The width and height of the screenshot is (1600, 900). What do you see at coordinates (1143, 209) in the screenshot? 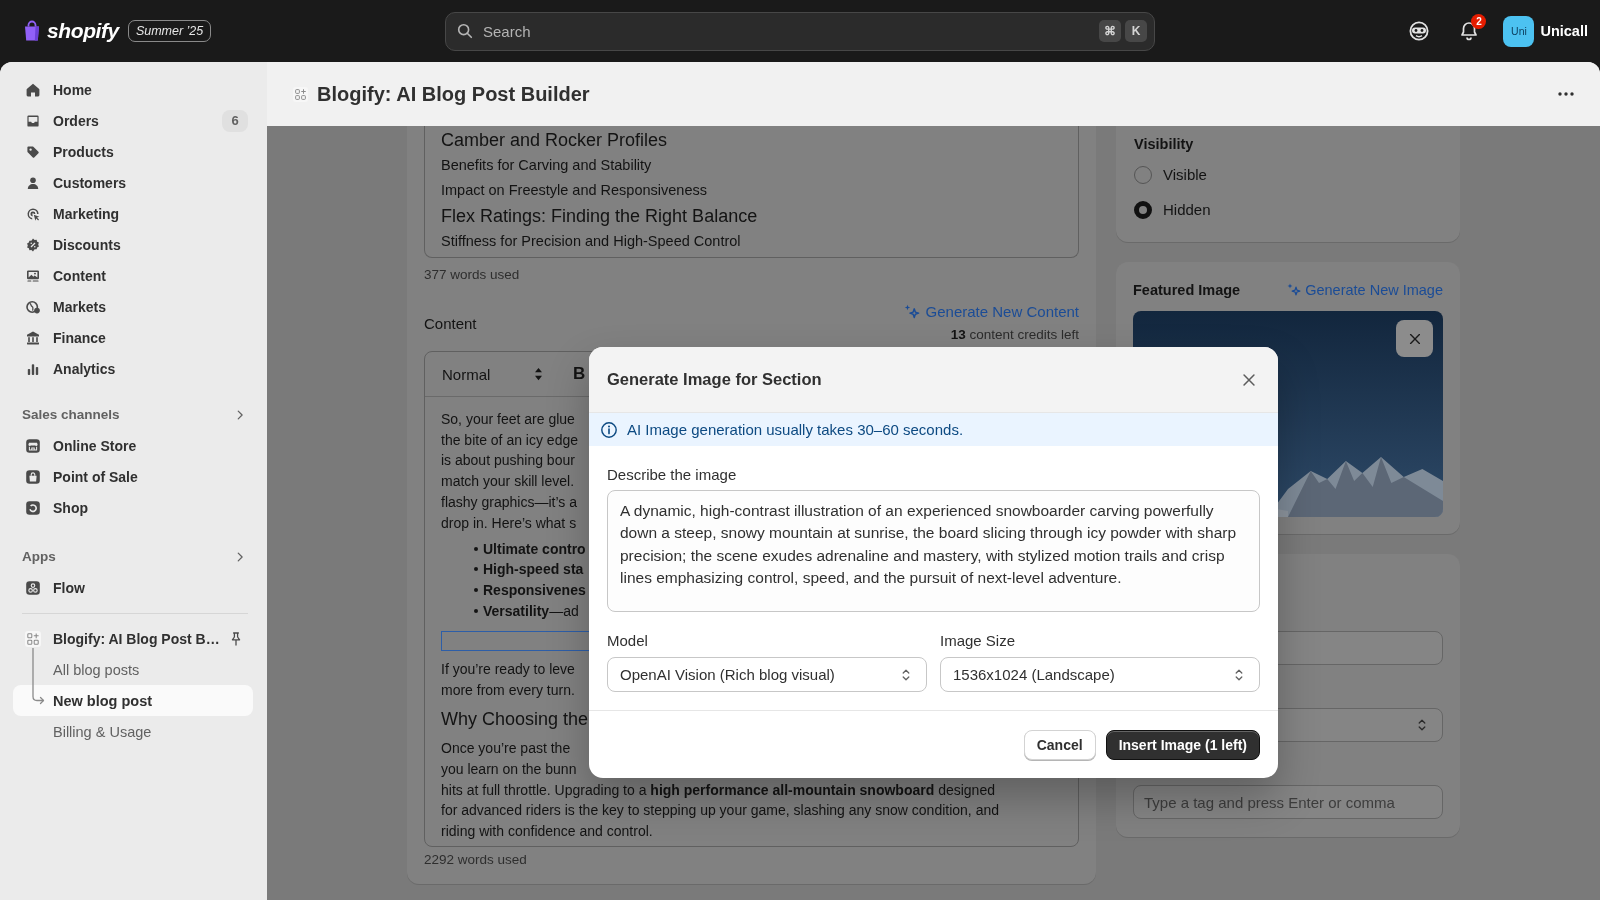
I see `radio-button` at bounding box center [1143, 209].